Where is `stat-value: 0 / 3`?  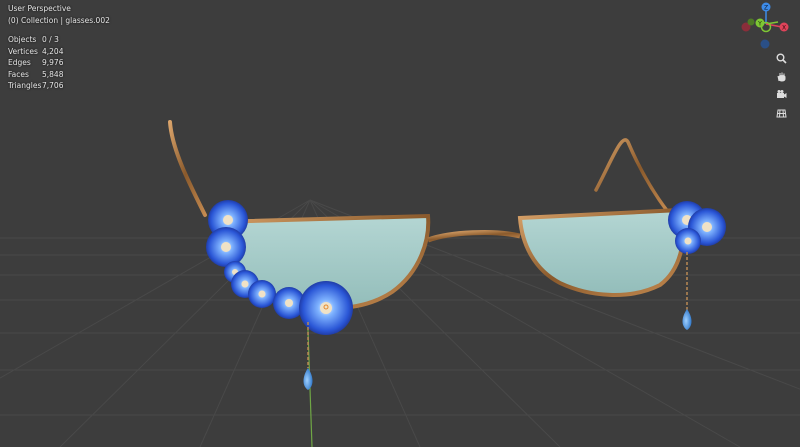
stat-value: 0 / 3 is located at coordinates (50, 39).